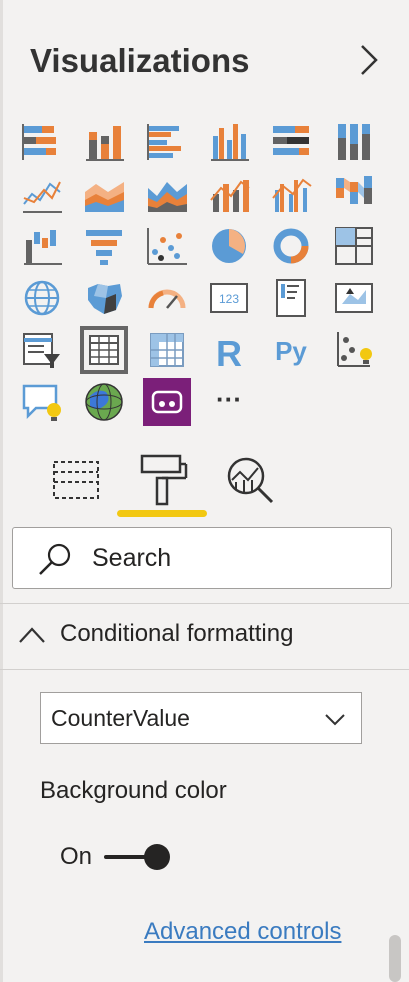 The height and width of the screenshot is (982, 409). What do you see at coordinates (354, 298) in the screenshot?
I see `kpi-icon` at bounding box center [354, 298].